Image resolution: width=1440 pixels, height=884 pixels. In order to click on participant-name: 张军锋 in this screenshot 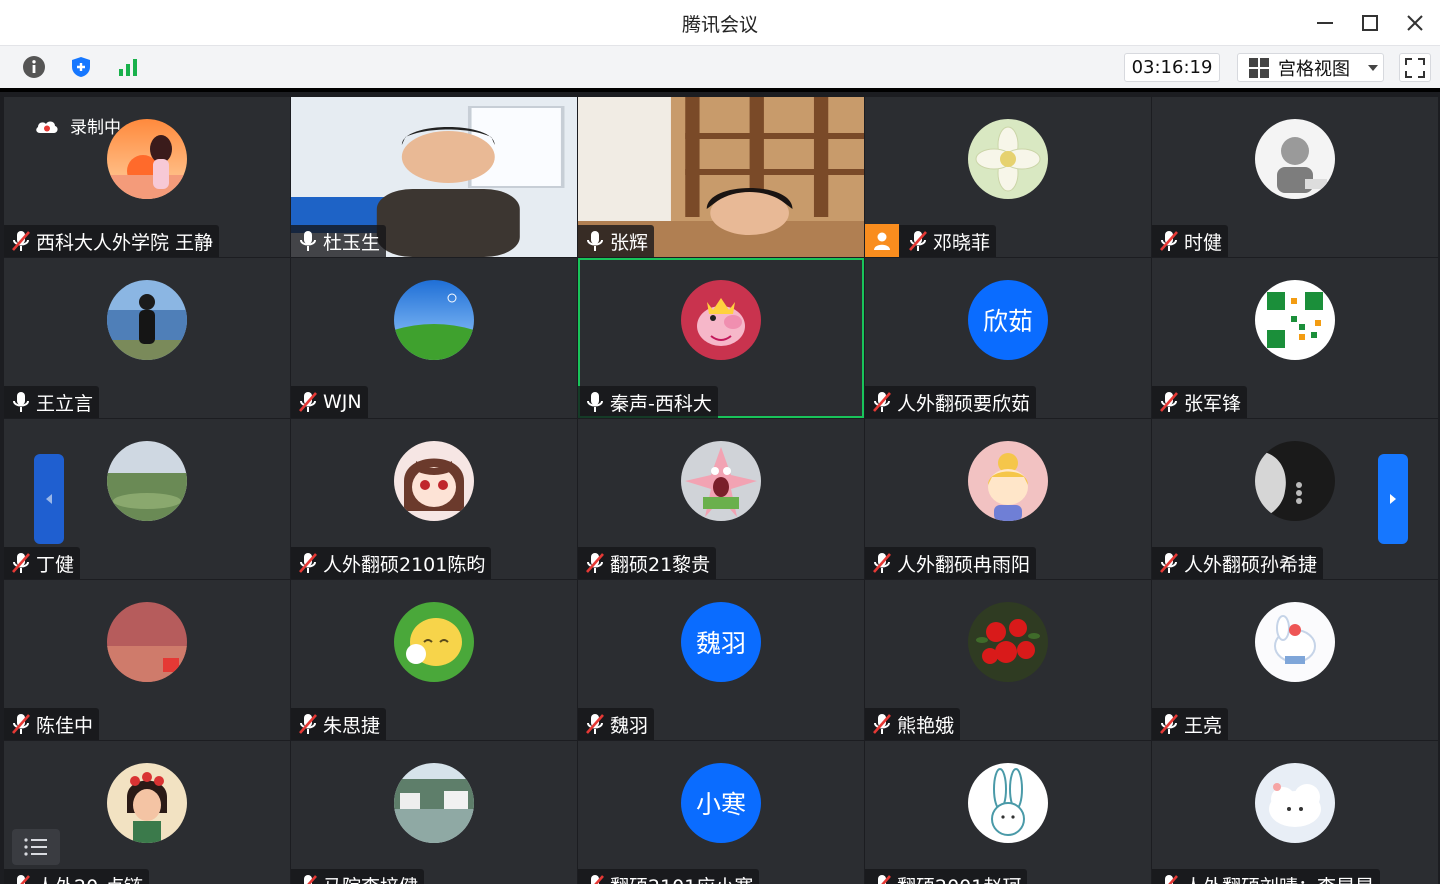, I will do `click(1213, 403)`.